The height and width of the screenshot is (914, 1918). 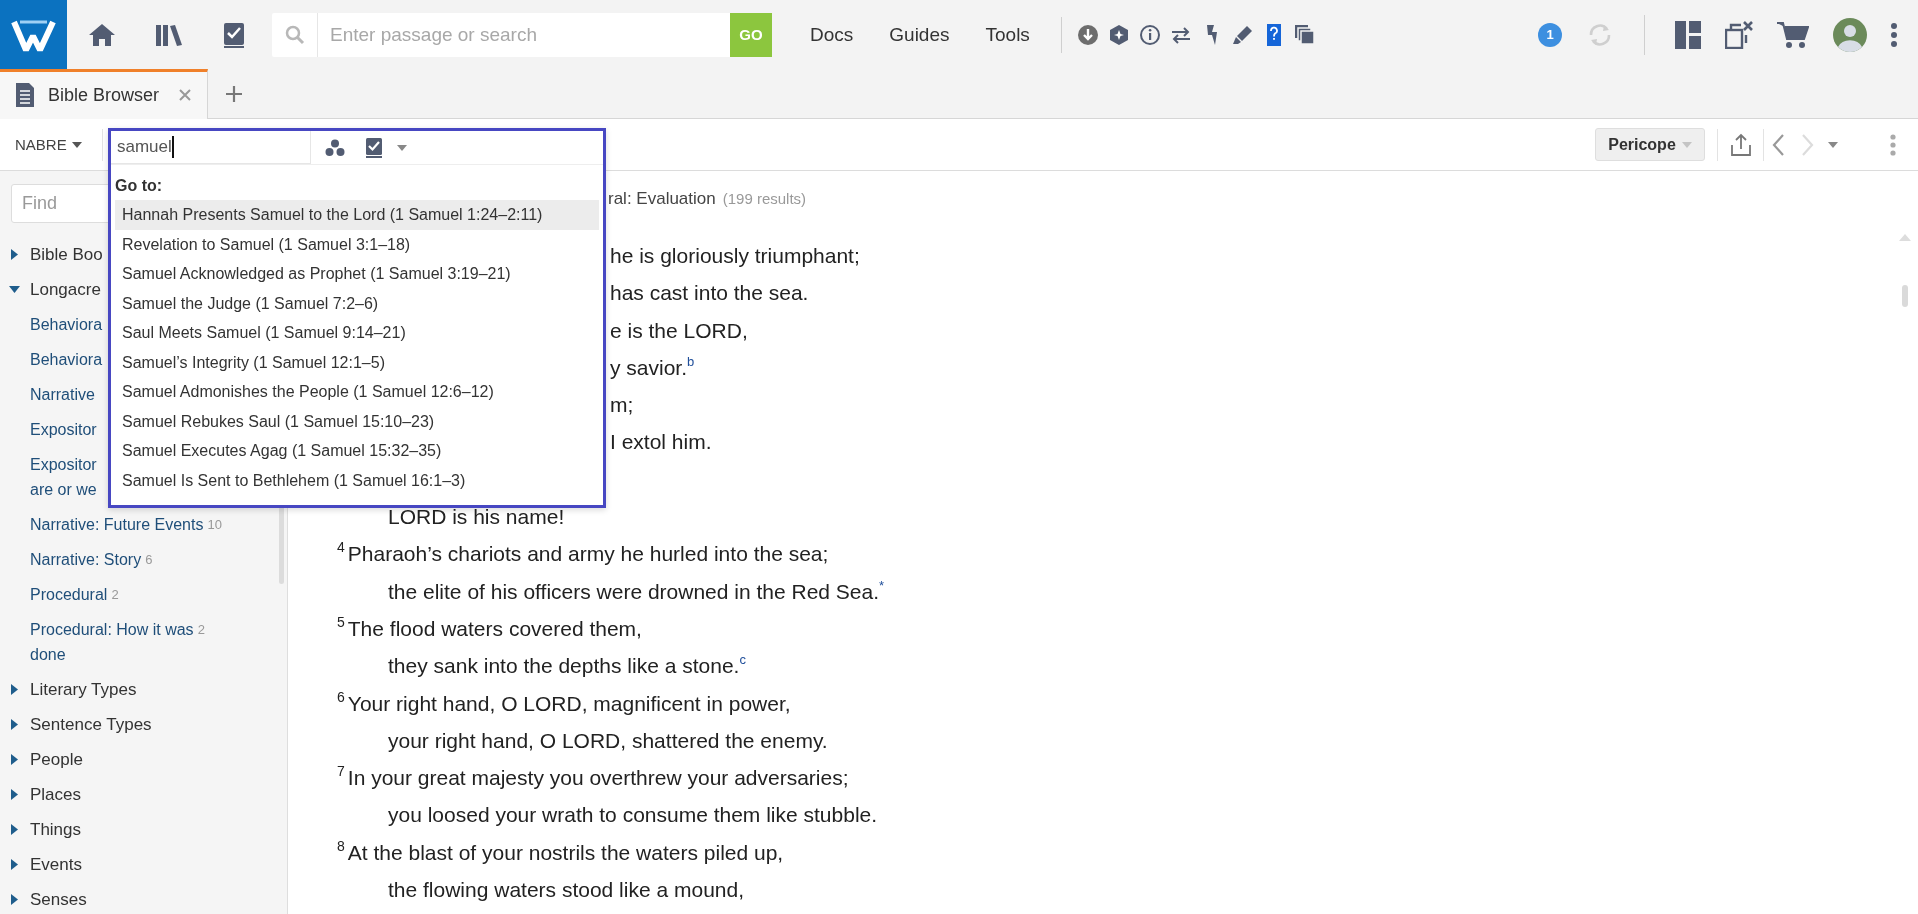 What do you see at coordinates (661, 442) in the screenshot?
I see `verse-line: I extol him.` at bounding box center [661, 442].